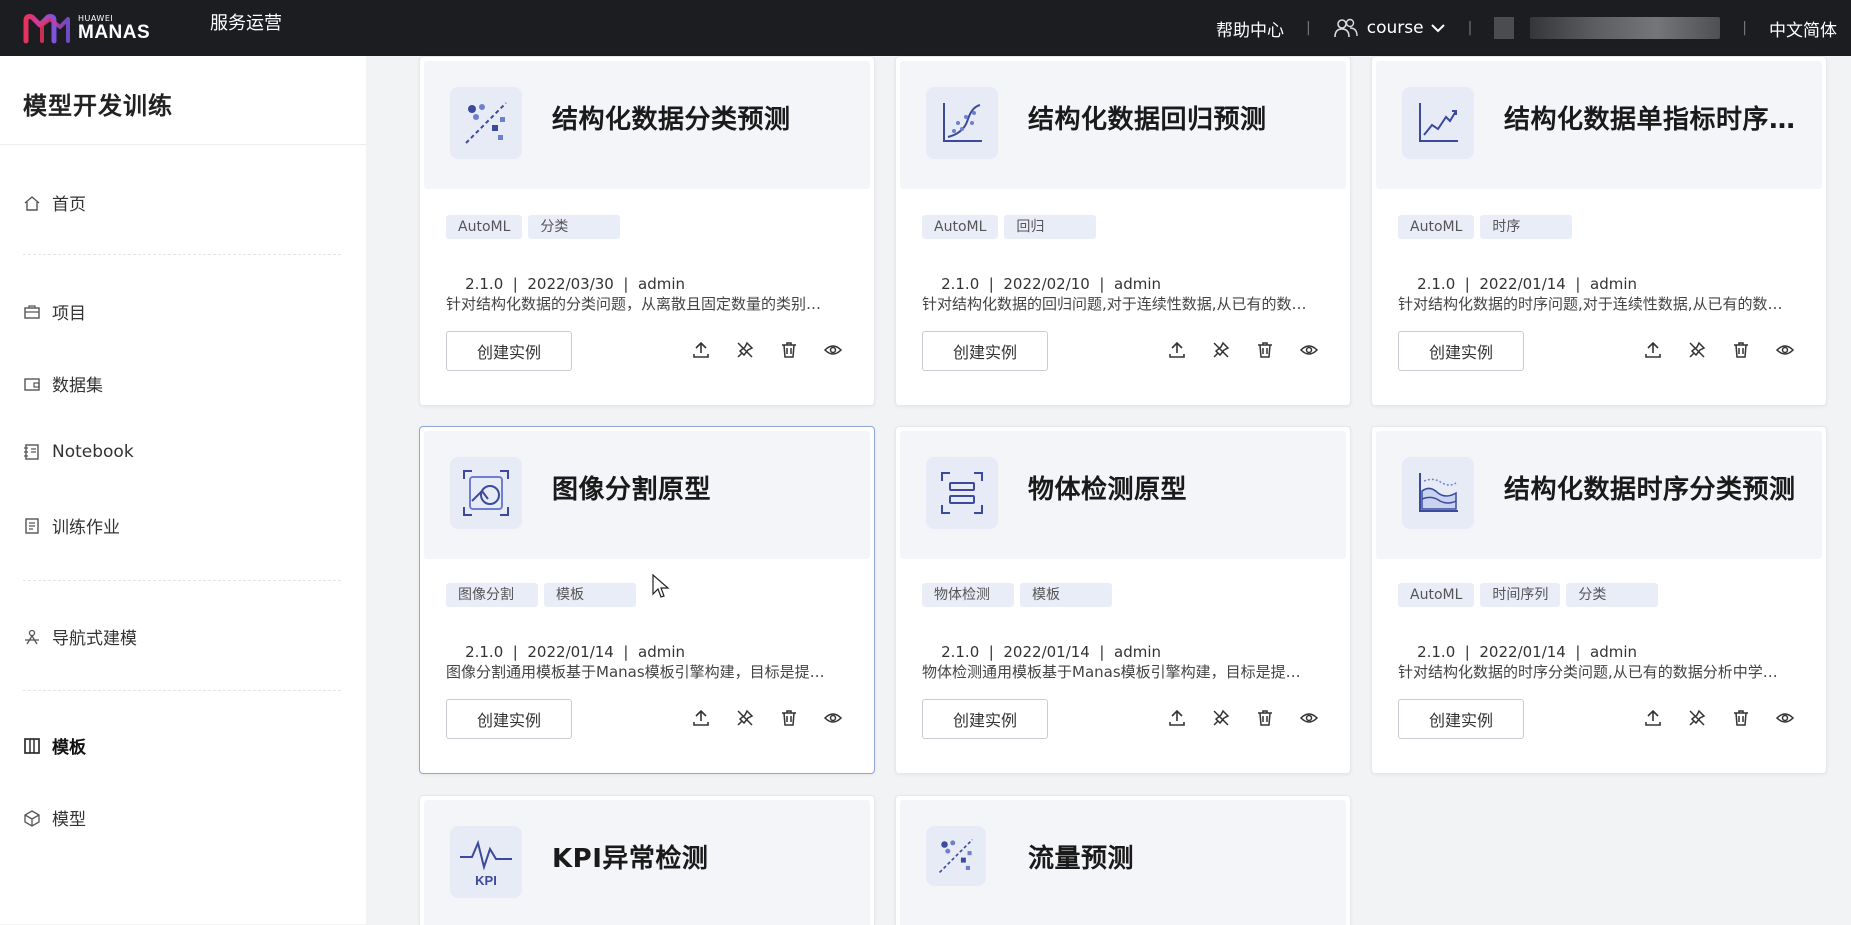 This screenshot has width=1851, height=925. What do you see at coordinates (590, 595) in the screenshot?
I see `tag: 模板` at bounding box center [590, 595].